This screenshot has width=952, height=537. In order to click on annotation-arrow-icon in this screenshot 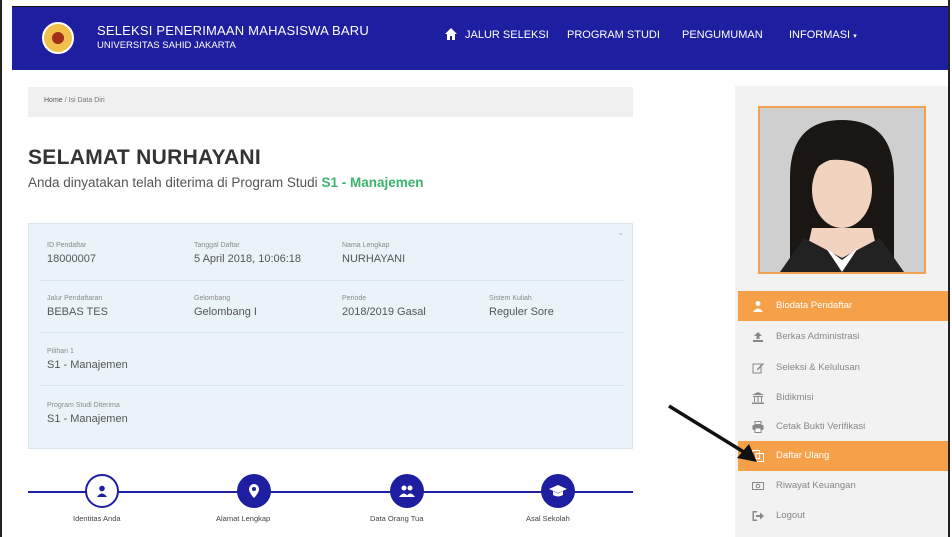, I will do `click(712, 433)`.